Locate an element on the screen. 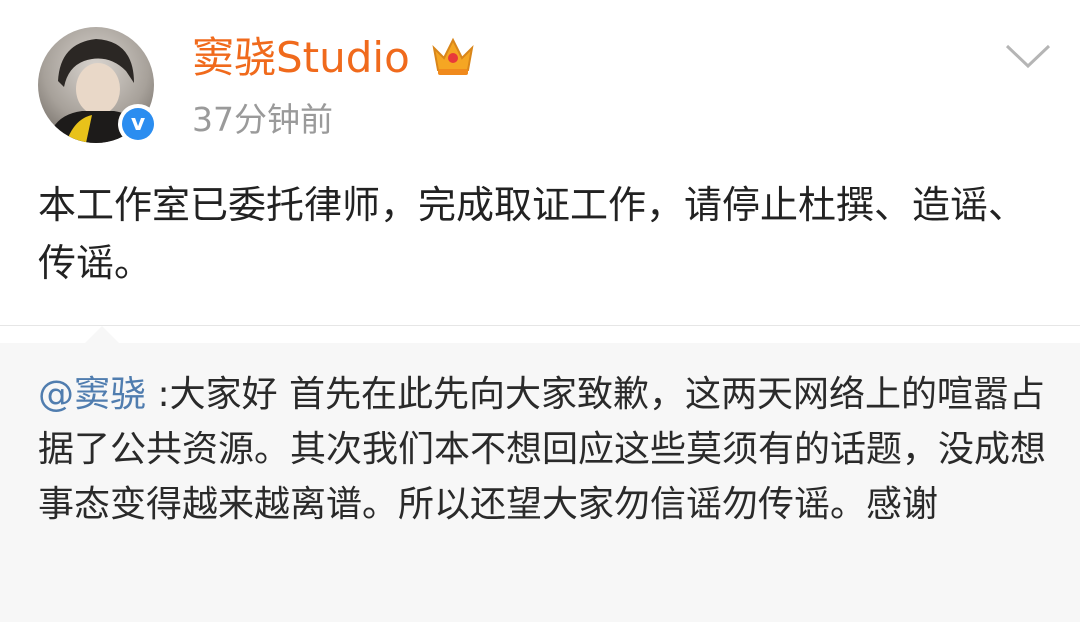  divider is located at coordinates (540, 325).